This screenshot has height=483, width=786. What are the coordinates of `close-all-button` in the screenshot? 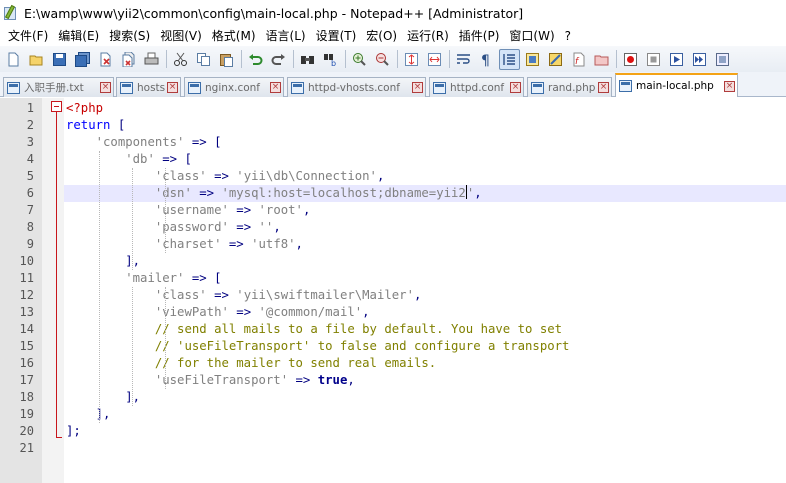 It's located at (128, 59).